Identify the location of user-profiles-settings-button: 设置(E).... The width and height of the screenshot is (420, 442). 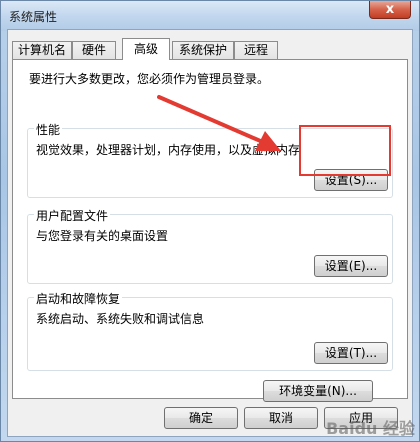
(351, 266).